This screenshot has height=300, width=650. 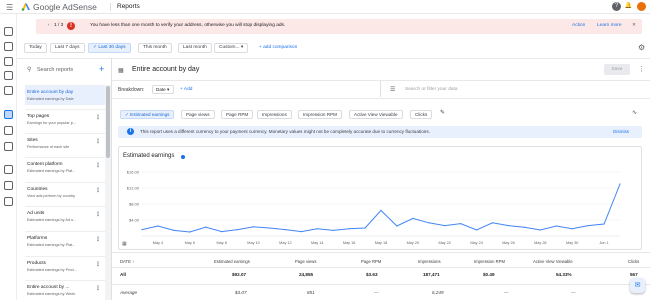 I want to click on metric-tab-estimated-earnings: ✓ Estimated earnings, so click(x=147, y=114).